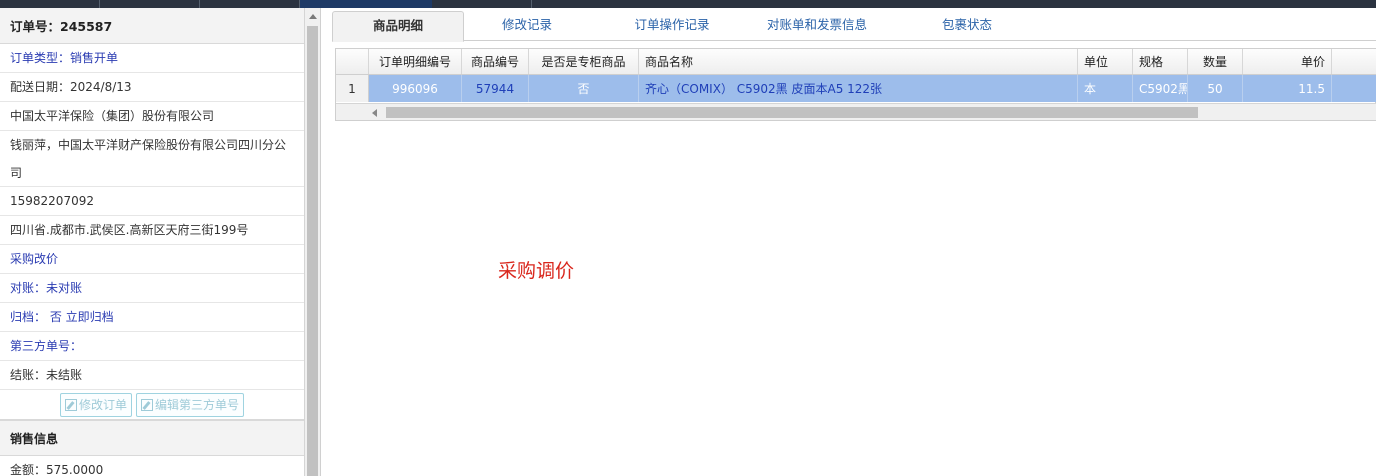  Describe the element at coordinates (495, 88) in the screenshot. I see `cell-product-id-link: 57944` at that location.